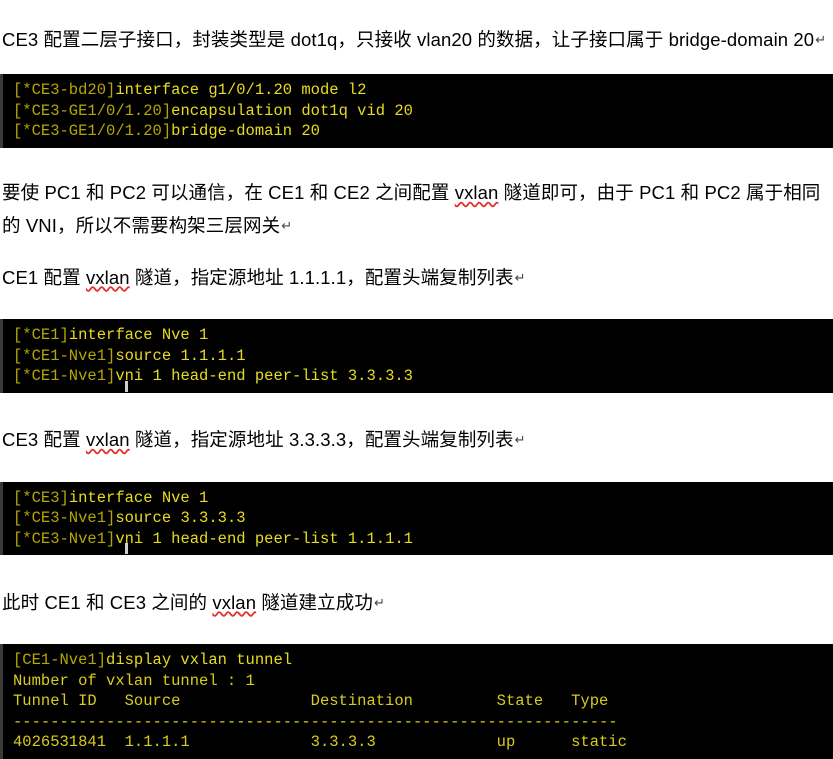  Describe the element at coordinates (423, 660) in the screenshot. I see `terminal-line: [CE1-Nve1]display vxlan tunnel` at that location.